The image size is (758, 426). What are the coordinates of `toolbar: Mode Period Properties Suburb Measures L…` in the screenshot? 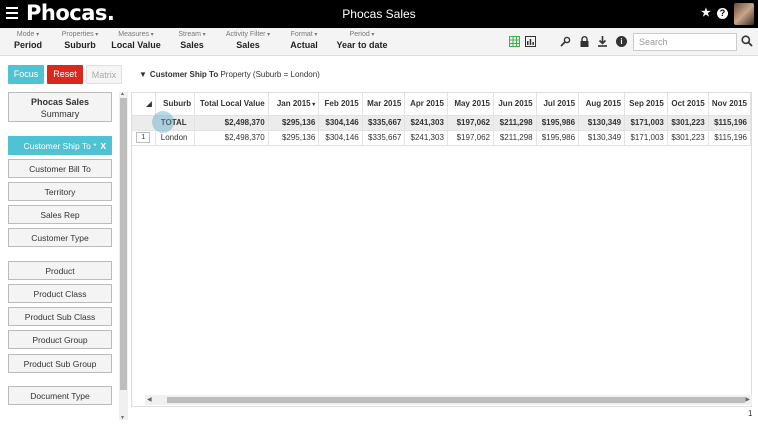 It's located at (379, 42).